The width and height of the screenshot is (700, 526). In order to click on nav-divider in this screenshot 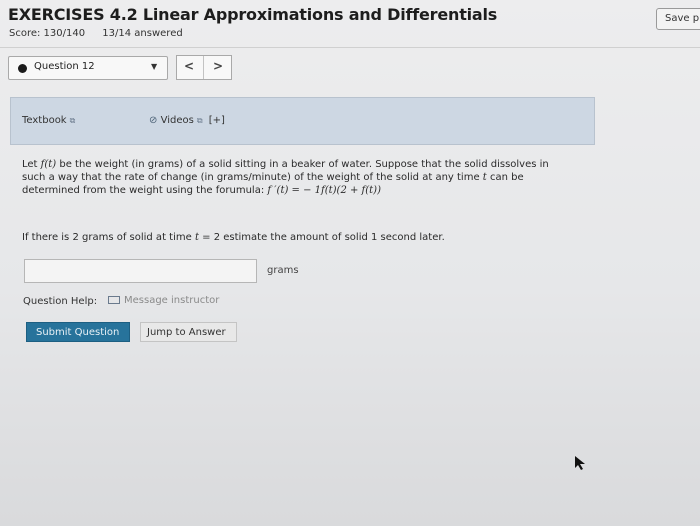, I will do `click(203, 67)`.